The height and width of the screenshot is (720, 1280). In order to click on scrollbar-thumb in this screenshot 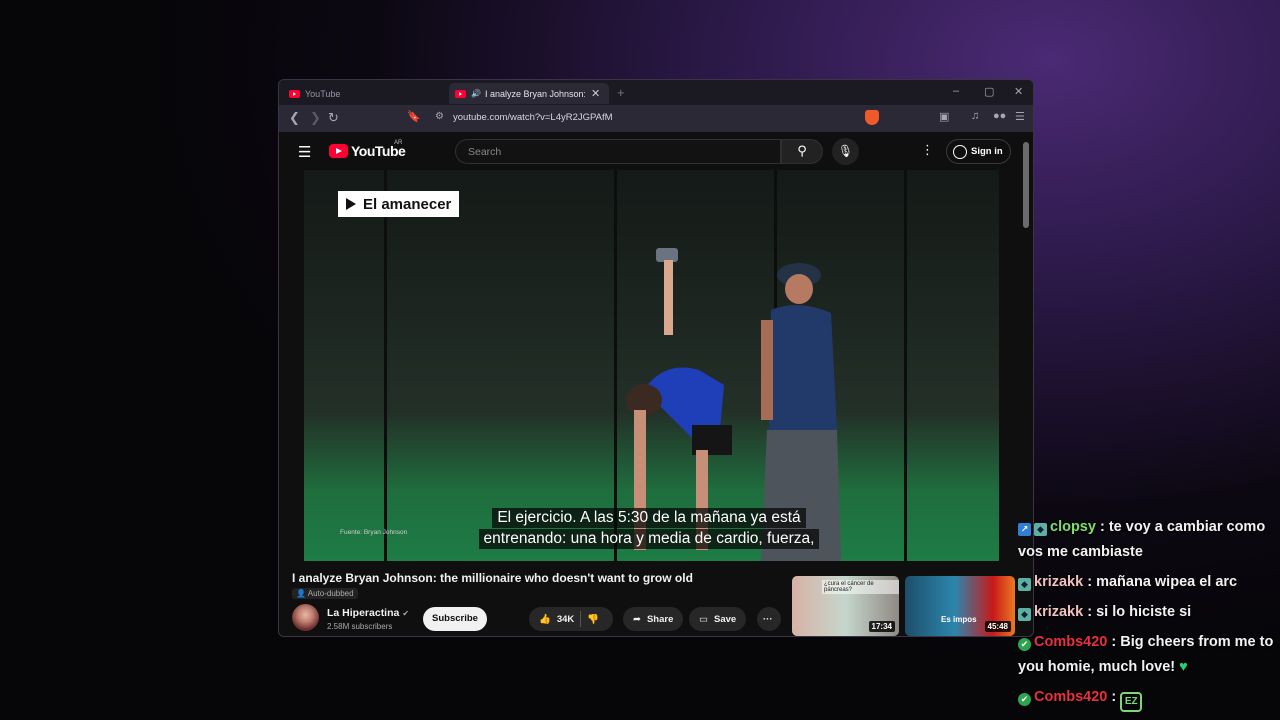, I will do `click(1026, 185)`.